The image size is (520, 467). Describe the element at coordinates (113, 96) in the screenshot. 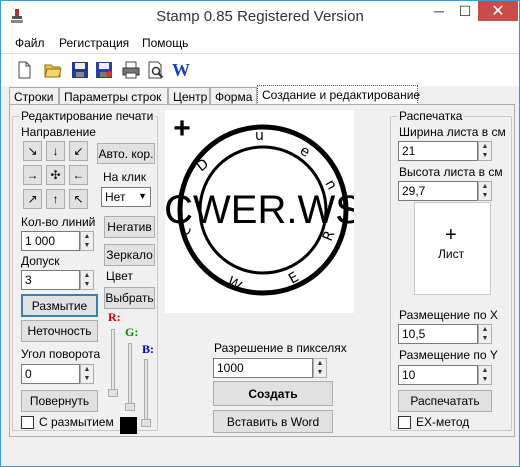

I see `tab-line-params: Параметры строк` at that location.